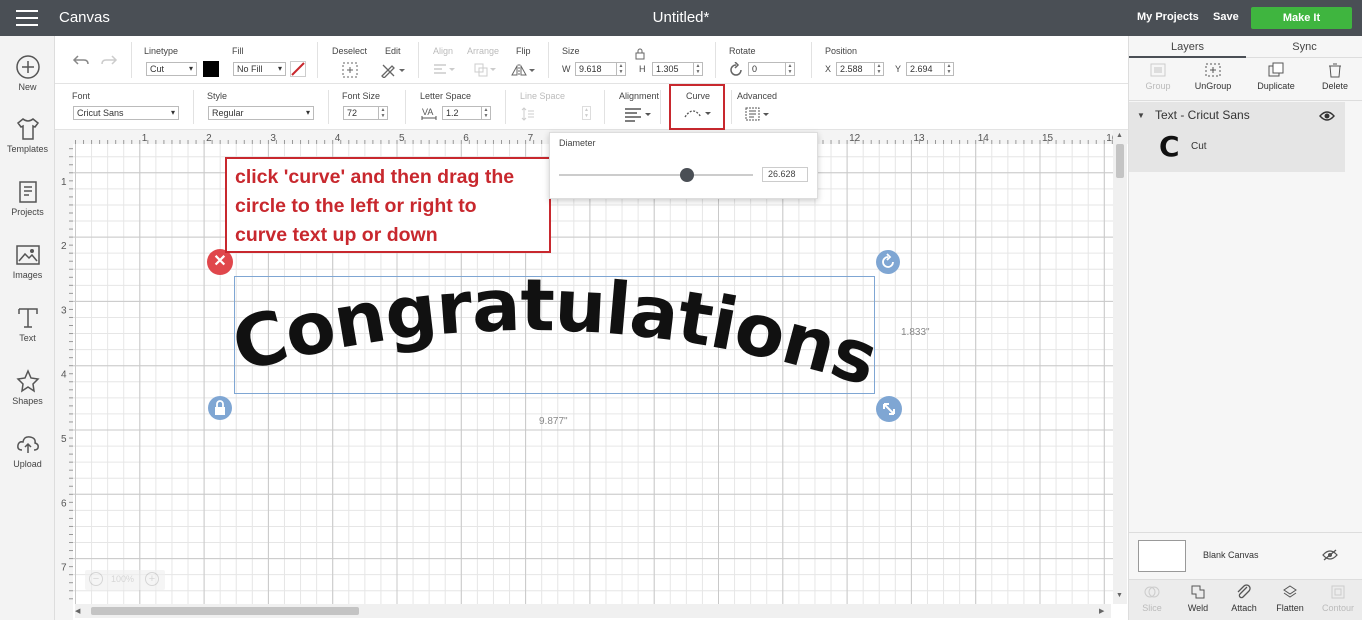 The width and height of the screenshot is (1362, 620). I want to click on ruler-left-label: 6, so click(64, 503).